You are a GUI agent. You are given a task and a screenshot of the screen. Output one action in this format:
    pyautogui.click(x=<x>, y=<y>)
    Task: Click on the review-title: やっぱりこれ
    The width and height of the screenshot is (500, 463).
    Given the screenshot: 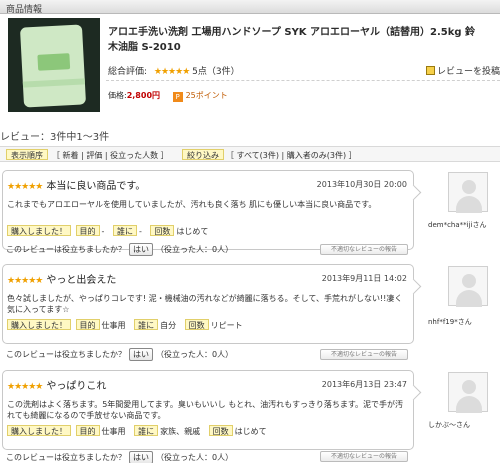 What is the action you would take?
    pyautogui.click(x=76, y=386)
    